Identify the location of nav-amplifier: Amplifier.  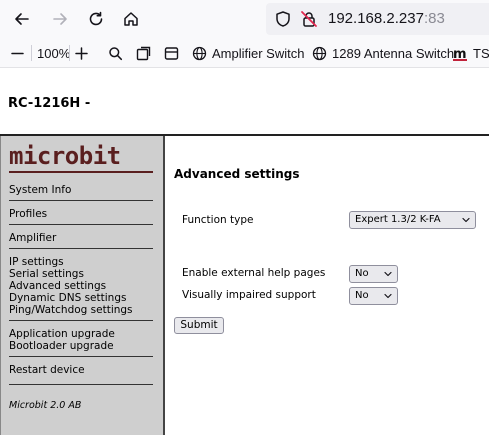
(32, 238).